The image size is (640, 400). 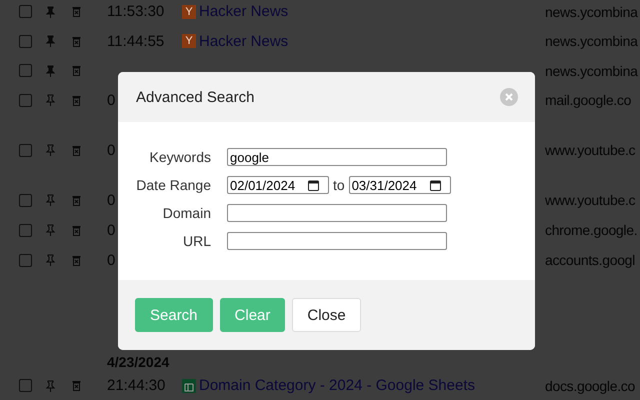 What do you see at coordinates (135, 41) in the screenshot?
I see `visit-time: 11:44:55` at bounding box center [135, 41].